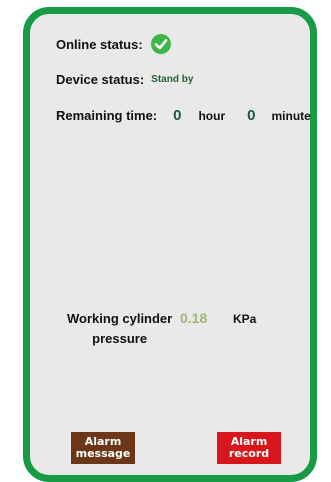  Describe the element at coordinates (291, 115) in the screenshot. I see `minute-unit-label: minute` at that location.